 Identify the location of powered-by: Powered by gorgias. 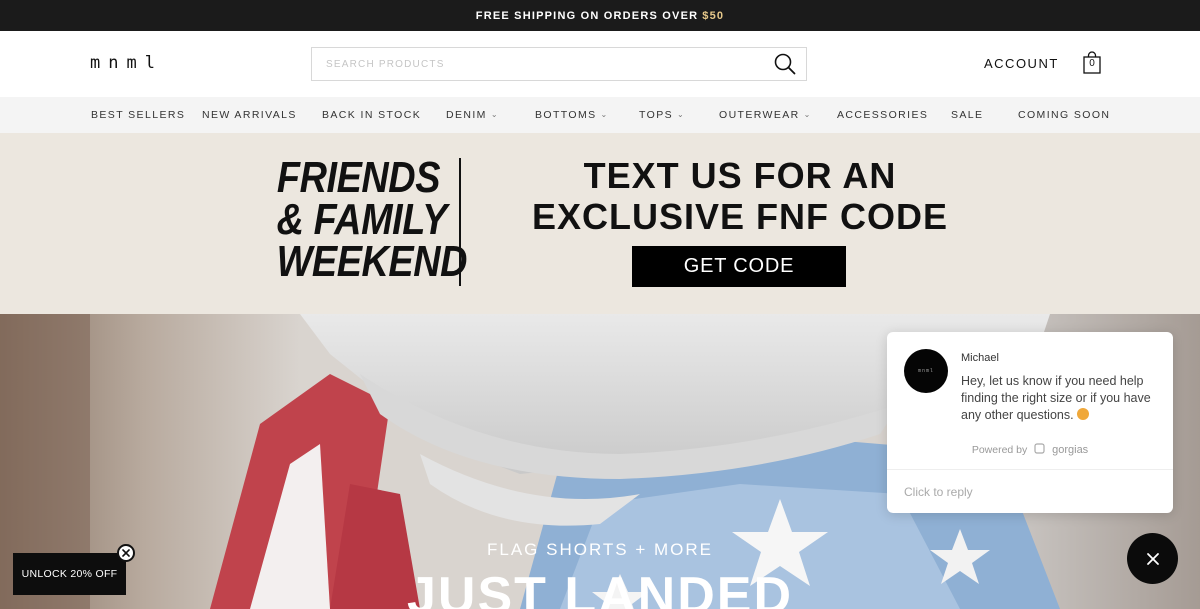
(1030, 449).